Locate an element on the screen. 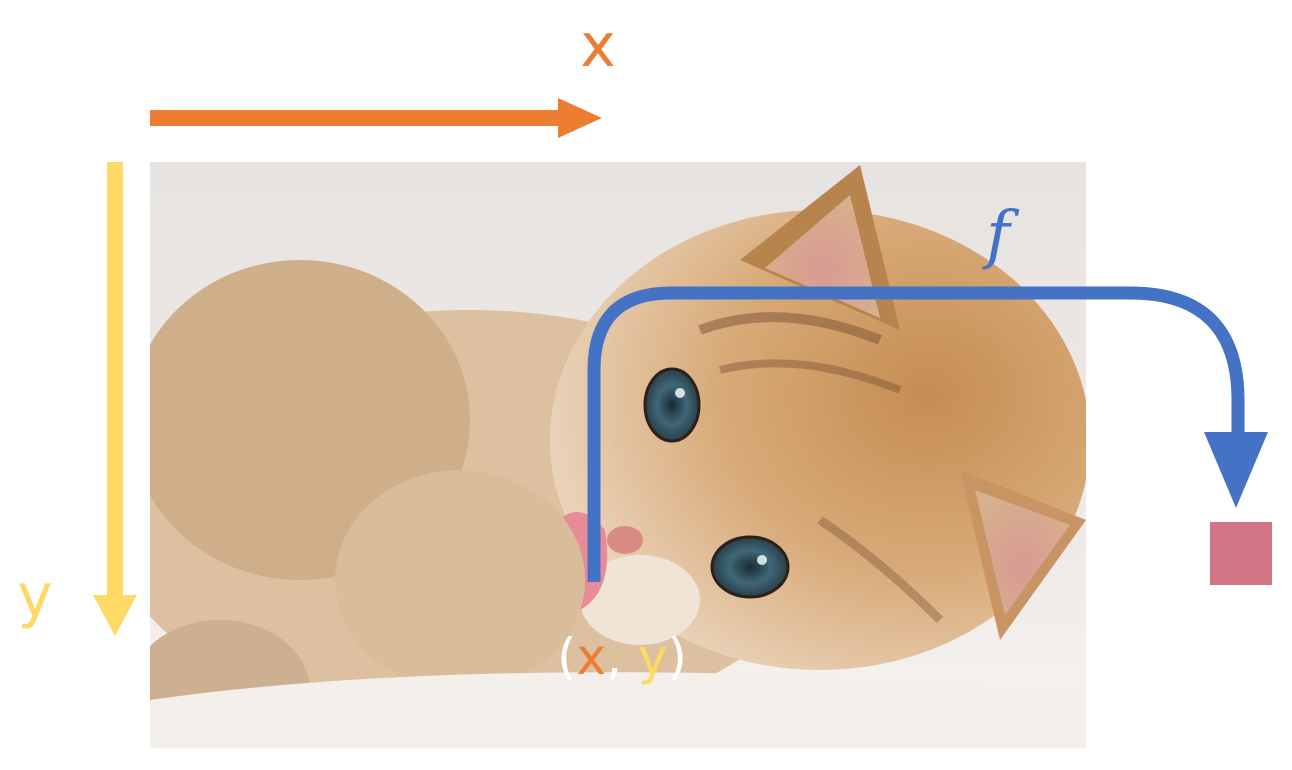  x-axis-label: x is located at coordinates (598, 46).